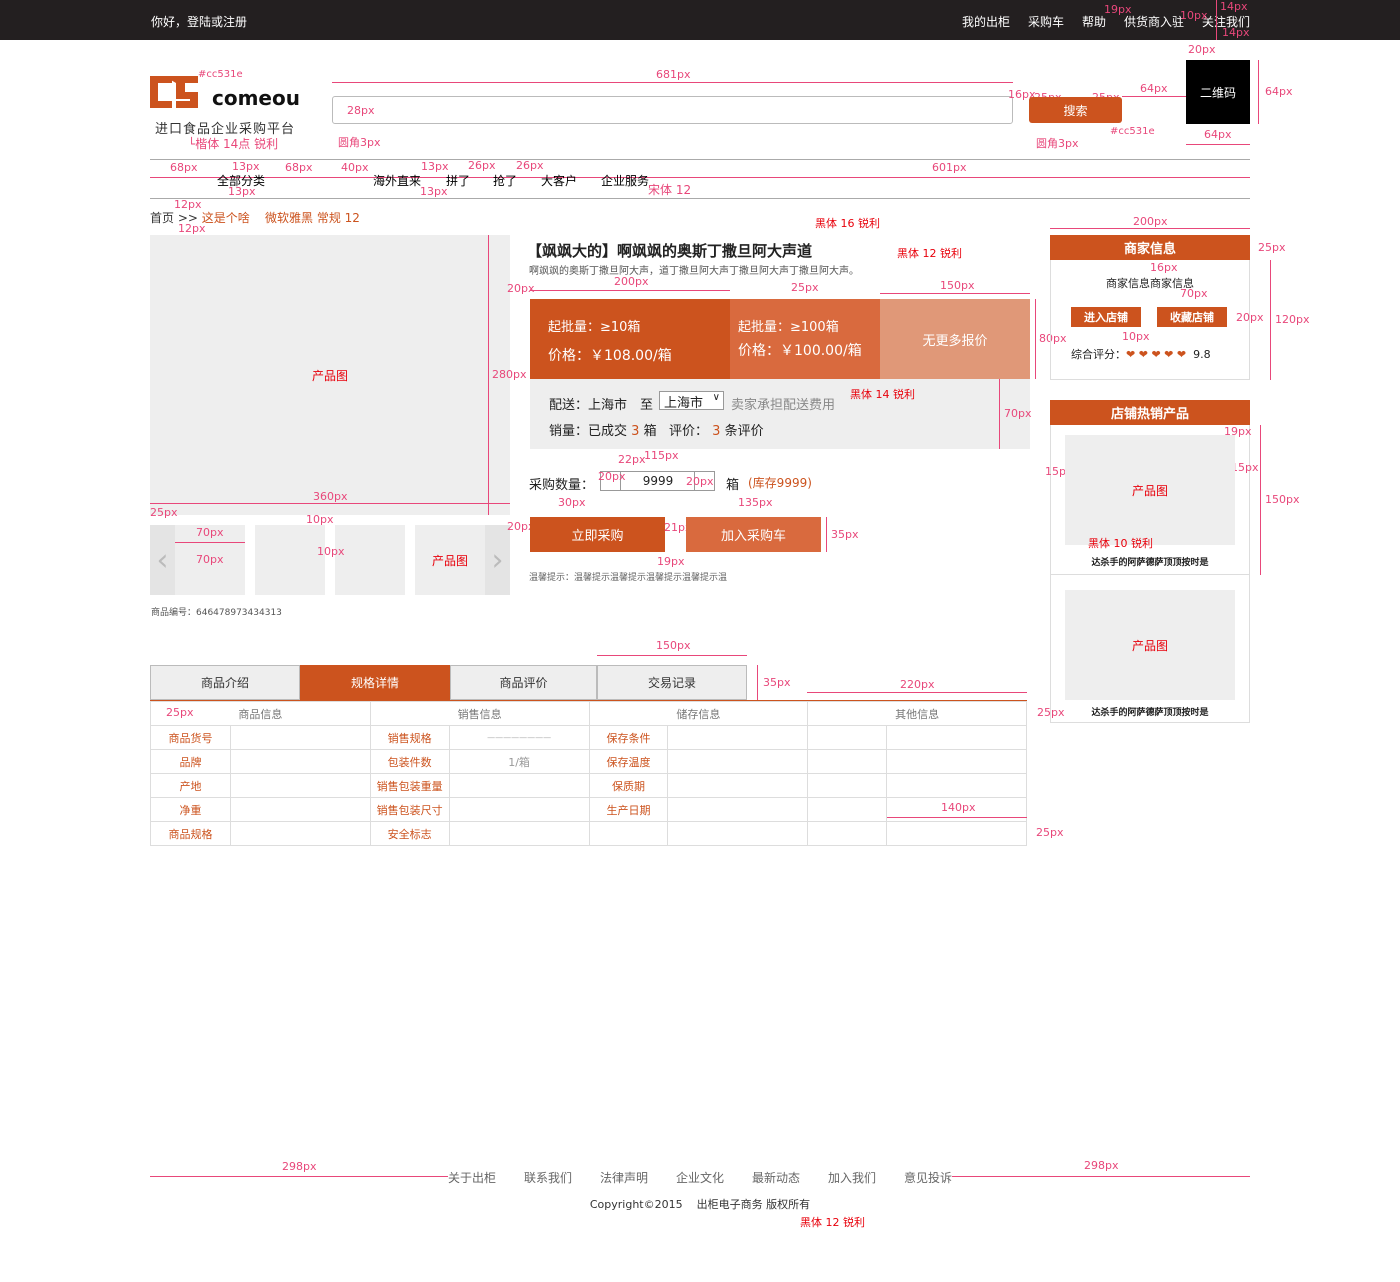  What do you see at coordinates (361, 110) in the screenshot?
I see `search-placeholder: 28px` at bounding box center [361, 110].